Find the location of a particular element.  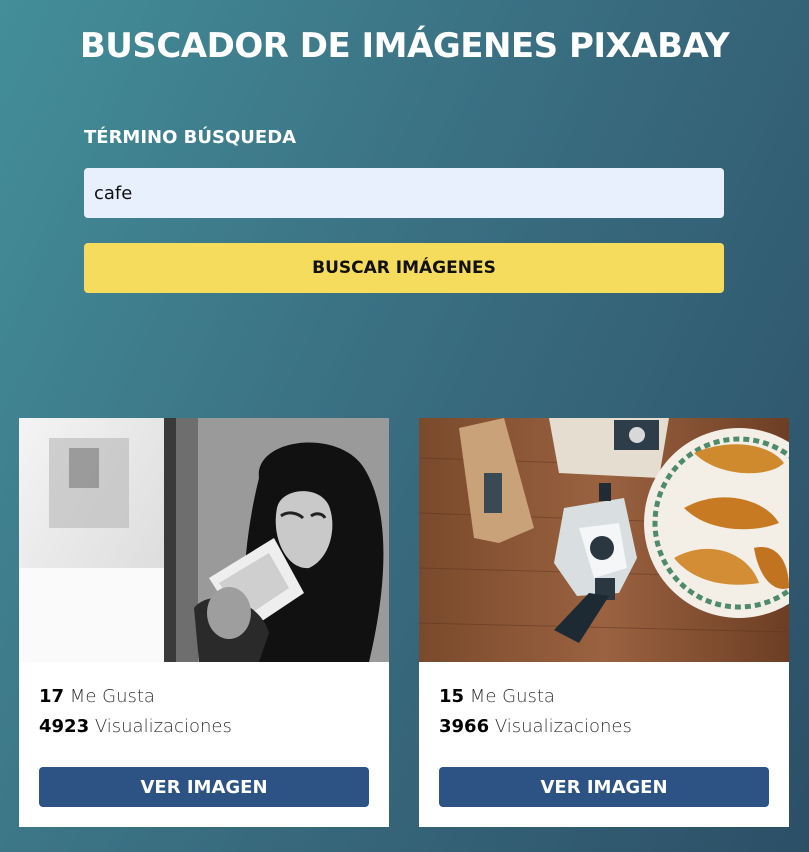

likes-stat: 15 Me Gusta is located at coordinates (497, 696).